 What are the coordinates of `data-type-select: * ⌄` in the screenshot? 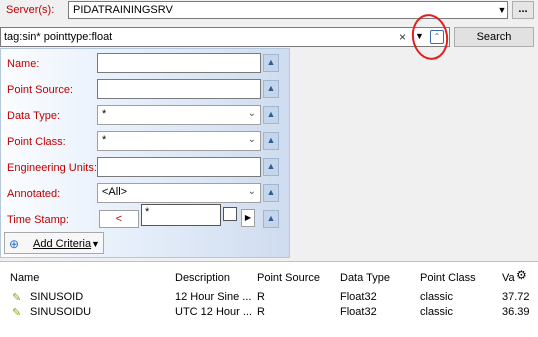 It's located at (179, 115).